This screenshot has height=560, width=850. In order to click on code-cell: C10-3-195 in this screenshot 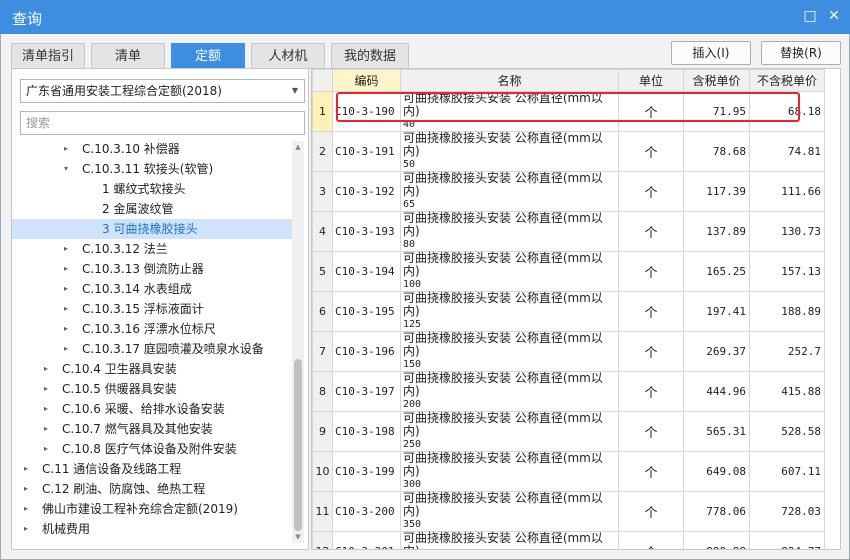, I will do `click(366, 311)`.